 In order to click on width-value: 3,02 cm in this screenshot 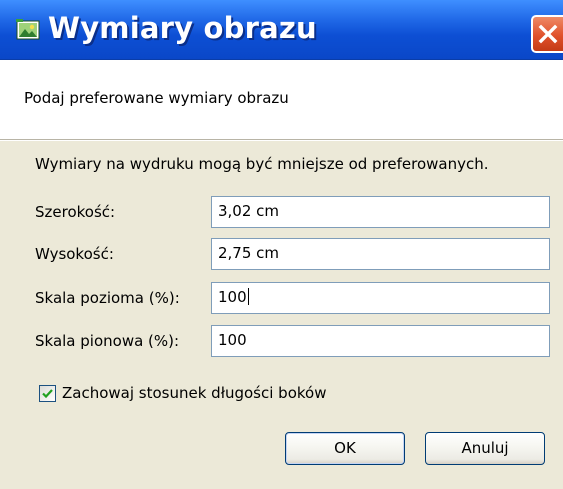, I will do `click(249, 211)`.